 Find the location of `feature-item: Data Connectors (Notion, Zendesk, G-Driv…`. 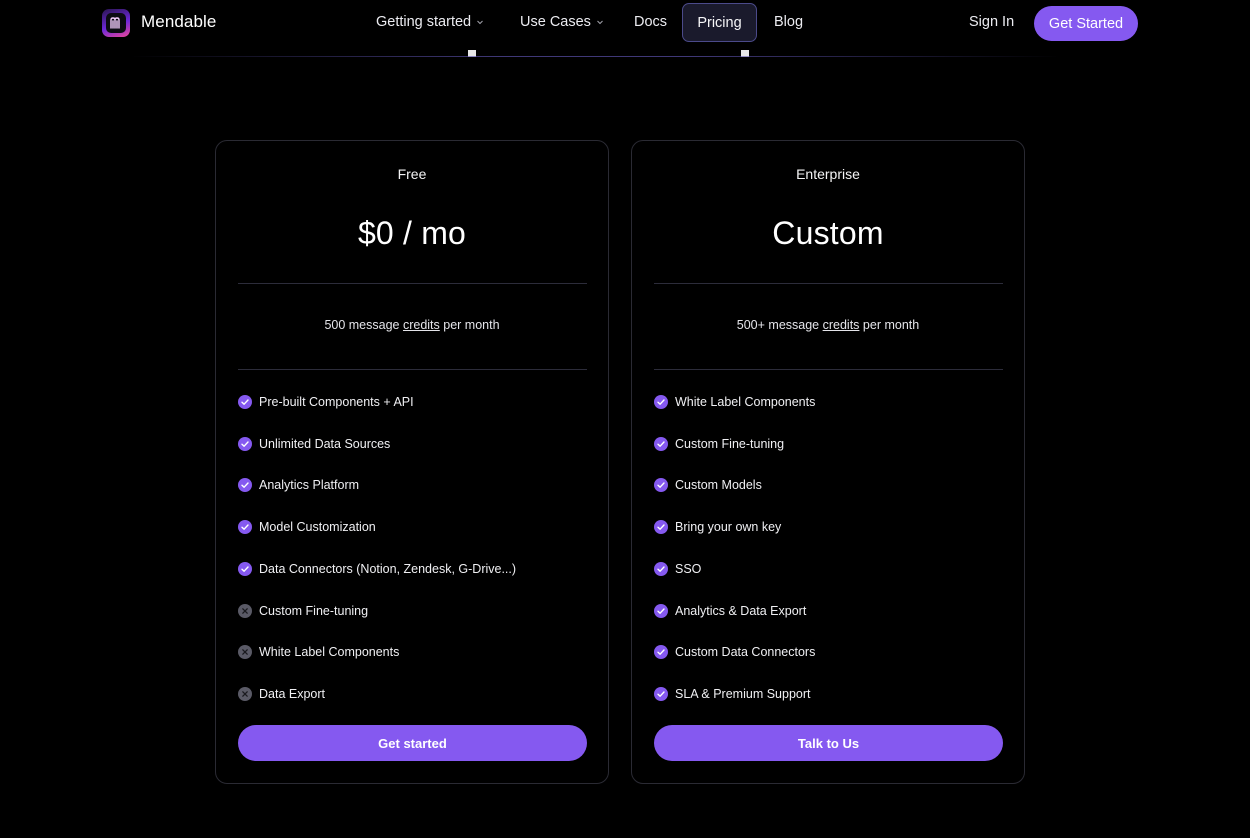

feature-item: Data Connectors (Notion, Zendesk, G-Driv… is located at coordinates (377, 569).